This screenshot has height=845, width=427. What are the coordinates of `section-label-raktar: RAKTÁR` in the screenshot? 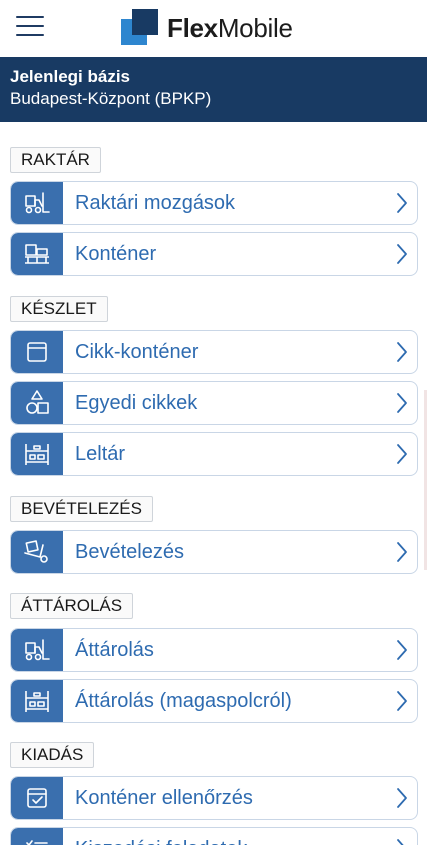 It's located at (55, 160).